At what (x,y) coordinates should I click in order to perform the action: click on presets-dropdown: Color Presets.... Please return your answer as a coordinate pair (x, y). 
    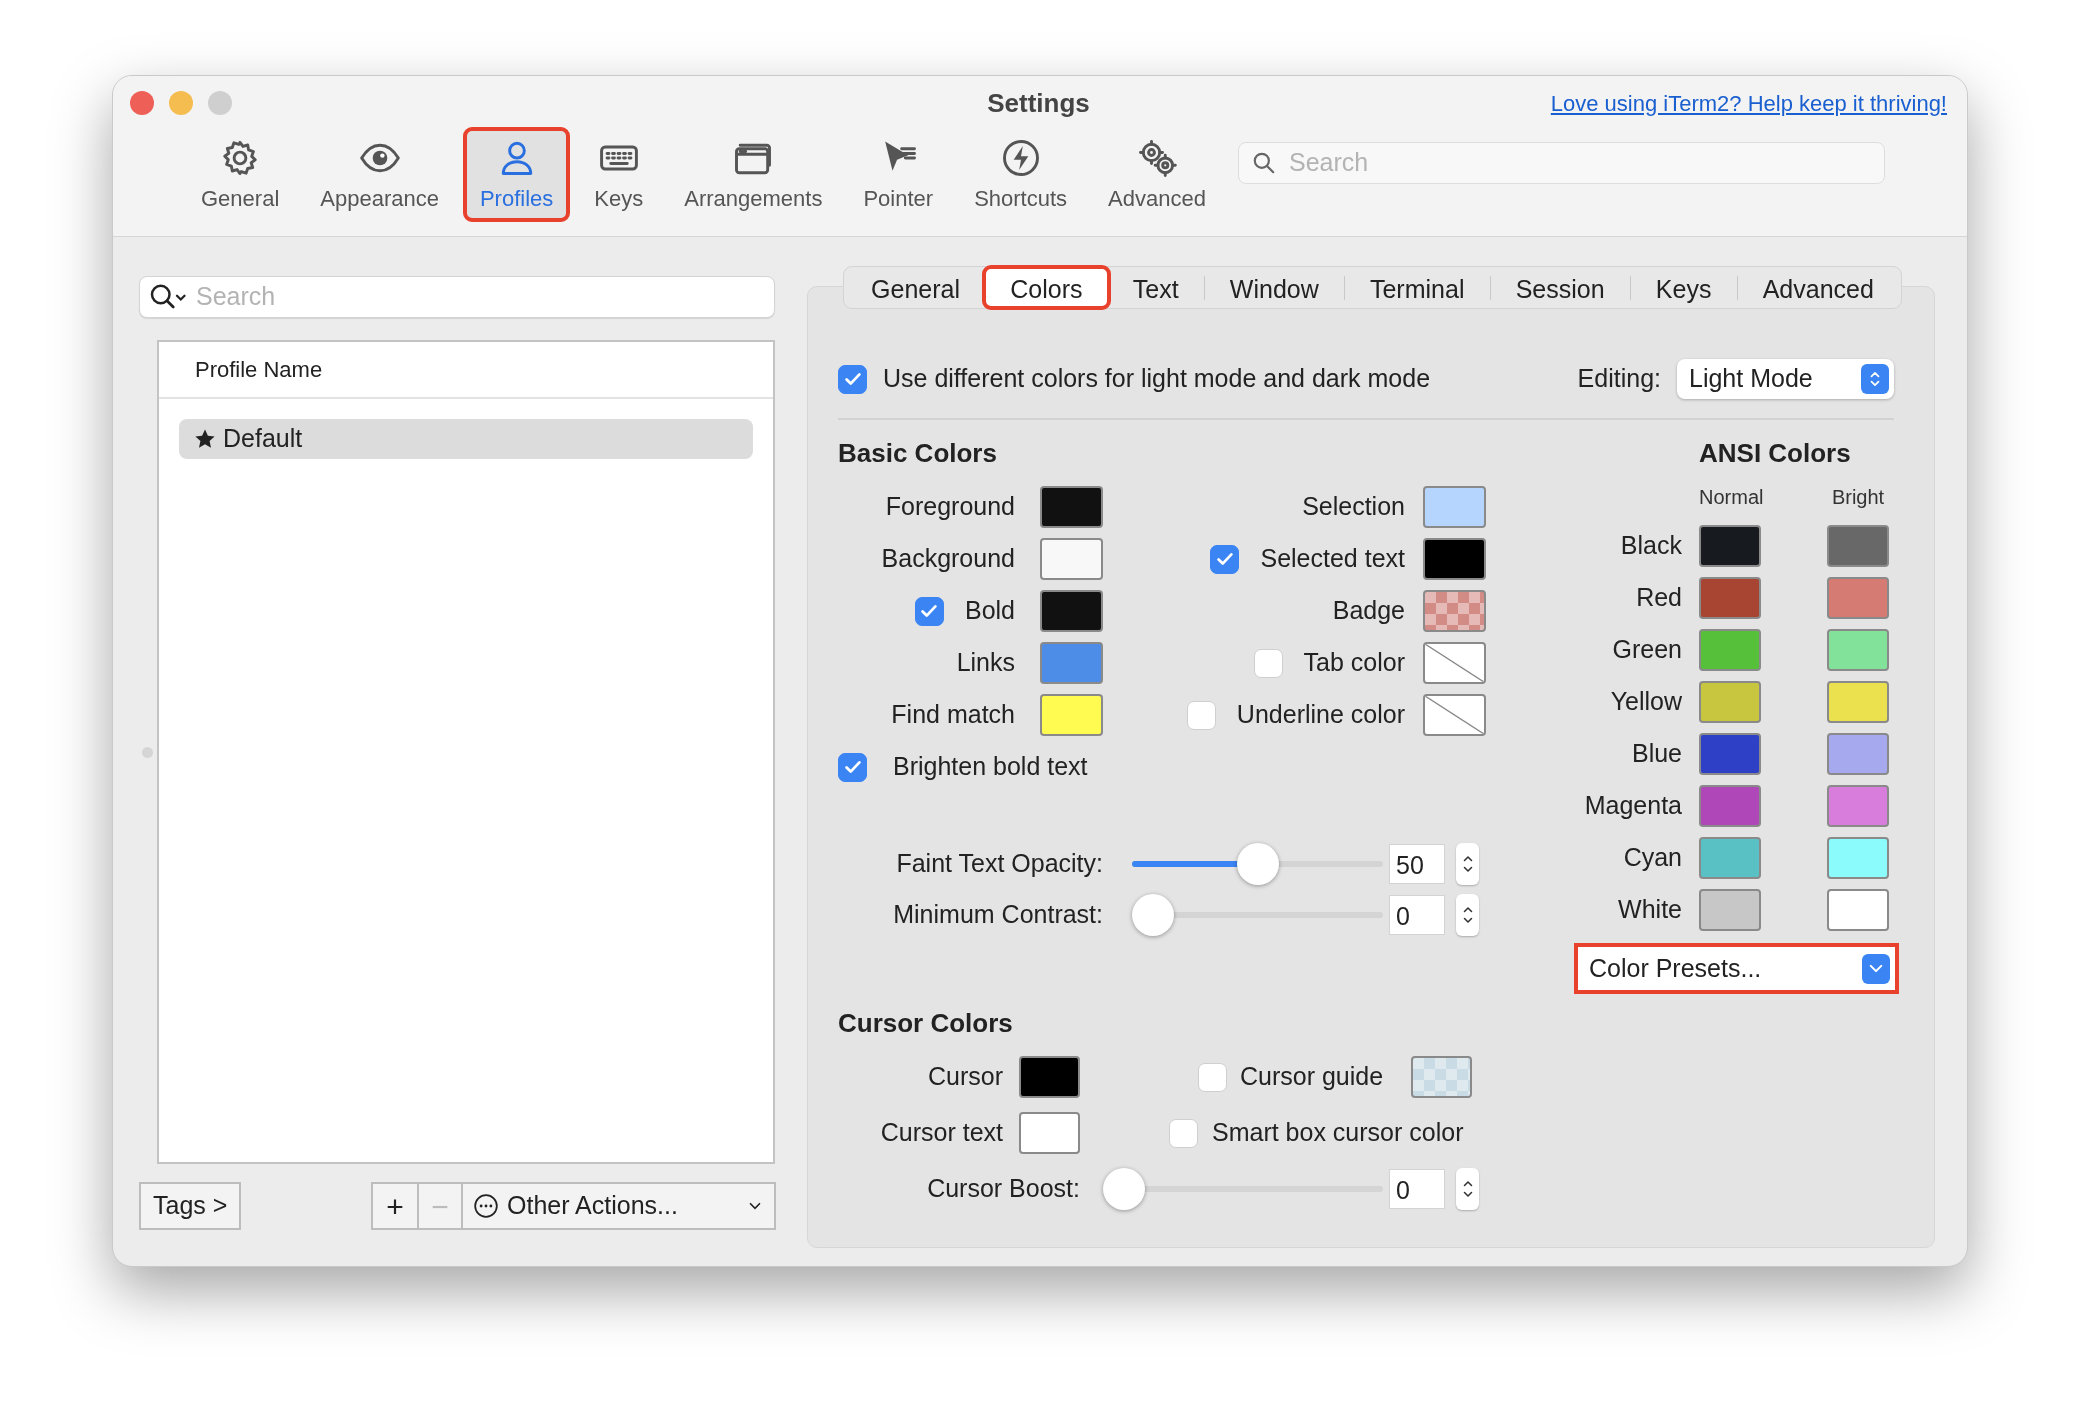
    Looking at the image, I should click on (1736, 968).